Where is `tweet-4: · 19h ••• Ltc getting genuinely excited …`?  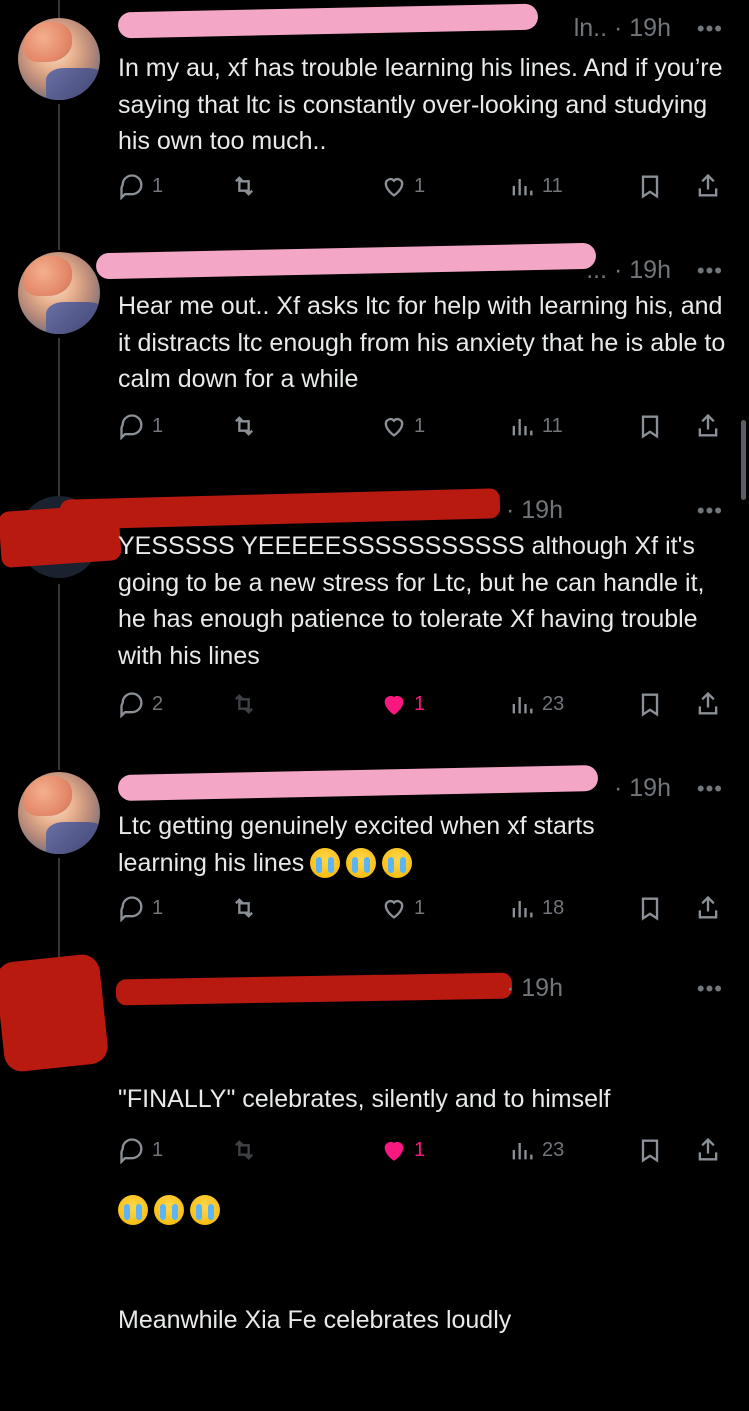 tweet-4: · 19h ••• Ltc getting genuinely excited … is located at coordinates (374, 850).